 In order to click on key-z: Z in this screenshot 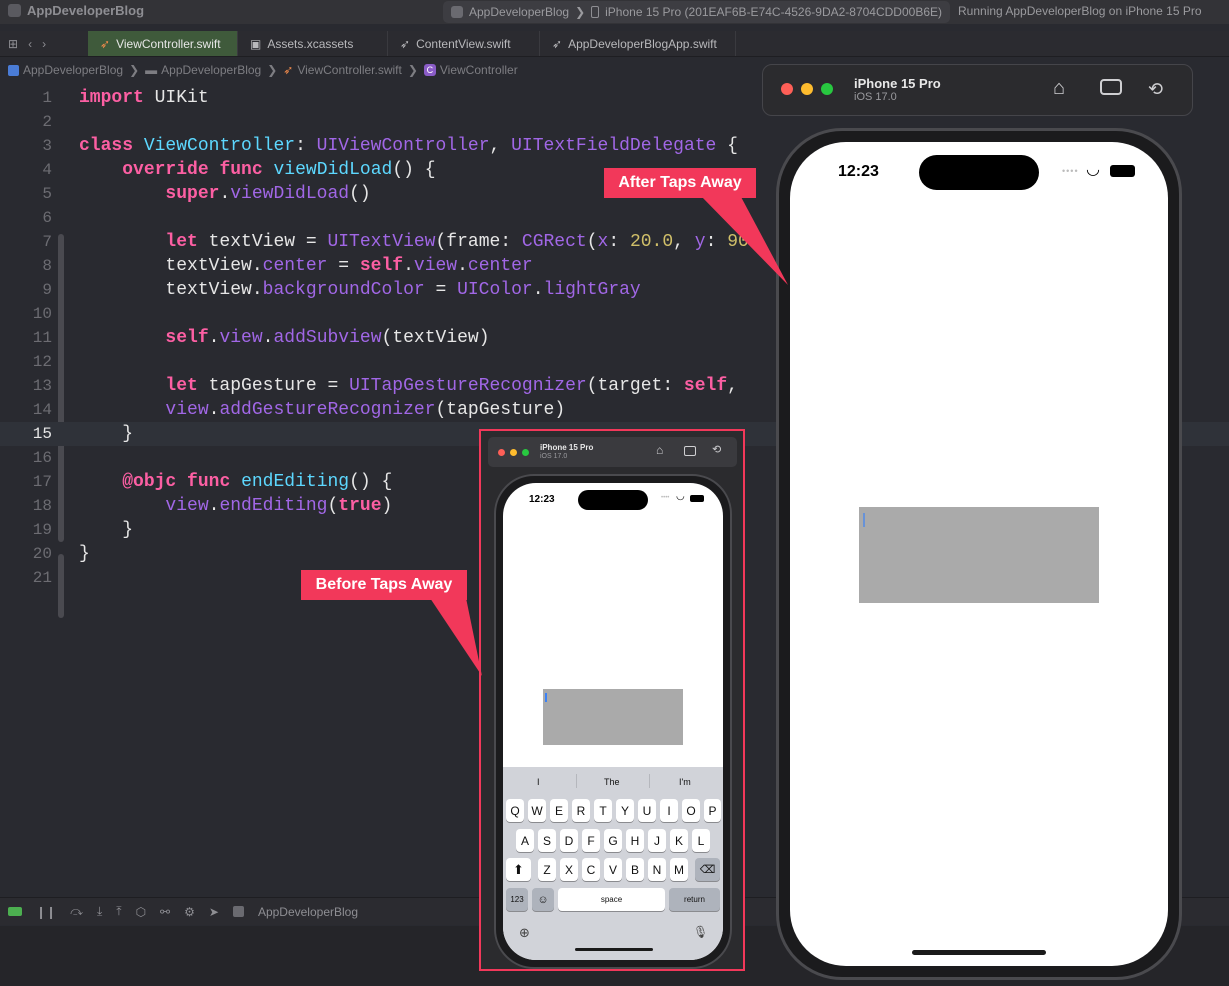, I will do `click(547, 869)`.